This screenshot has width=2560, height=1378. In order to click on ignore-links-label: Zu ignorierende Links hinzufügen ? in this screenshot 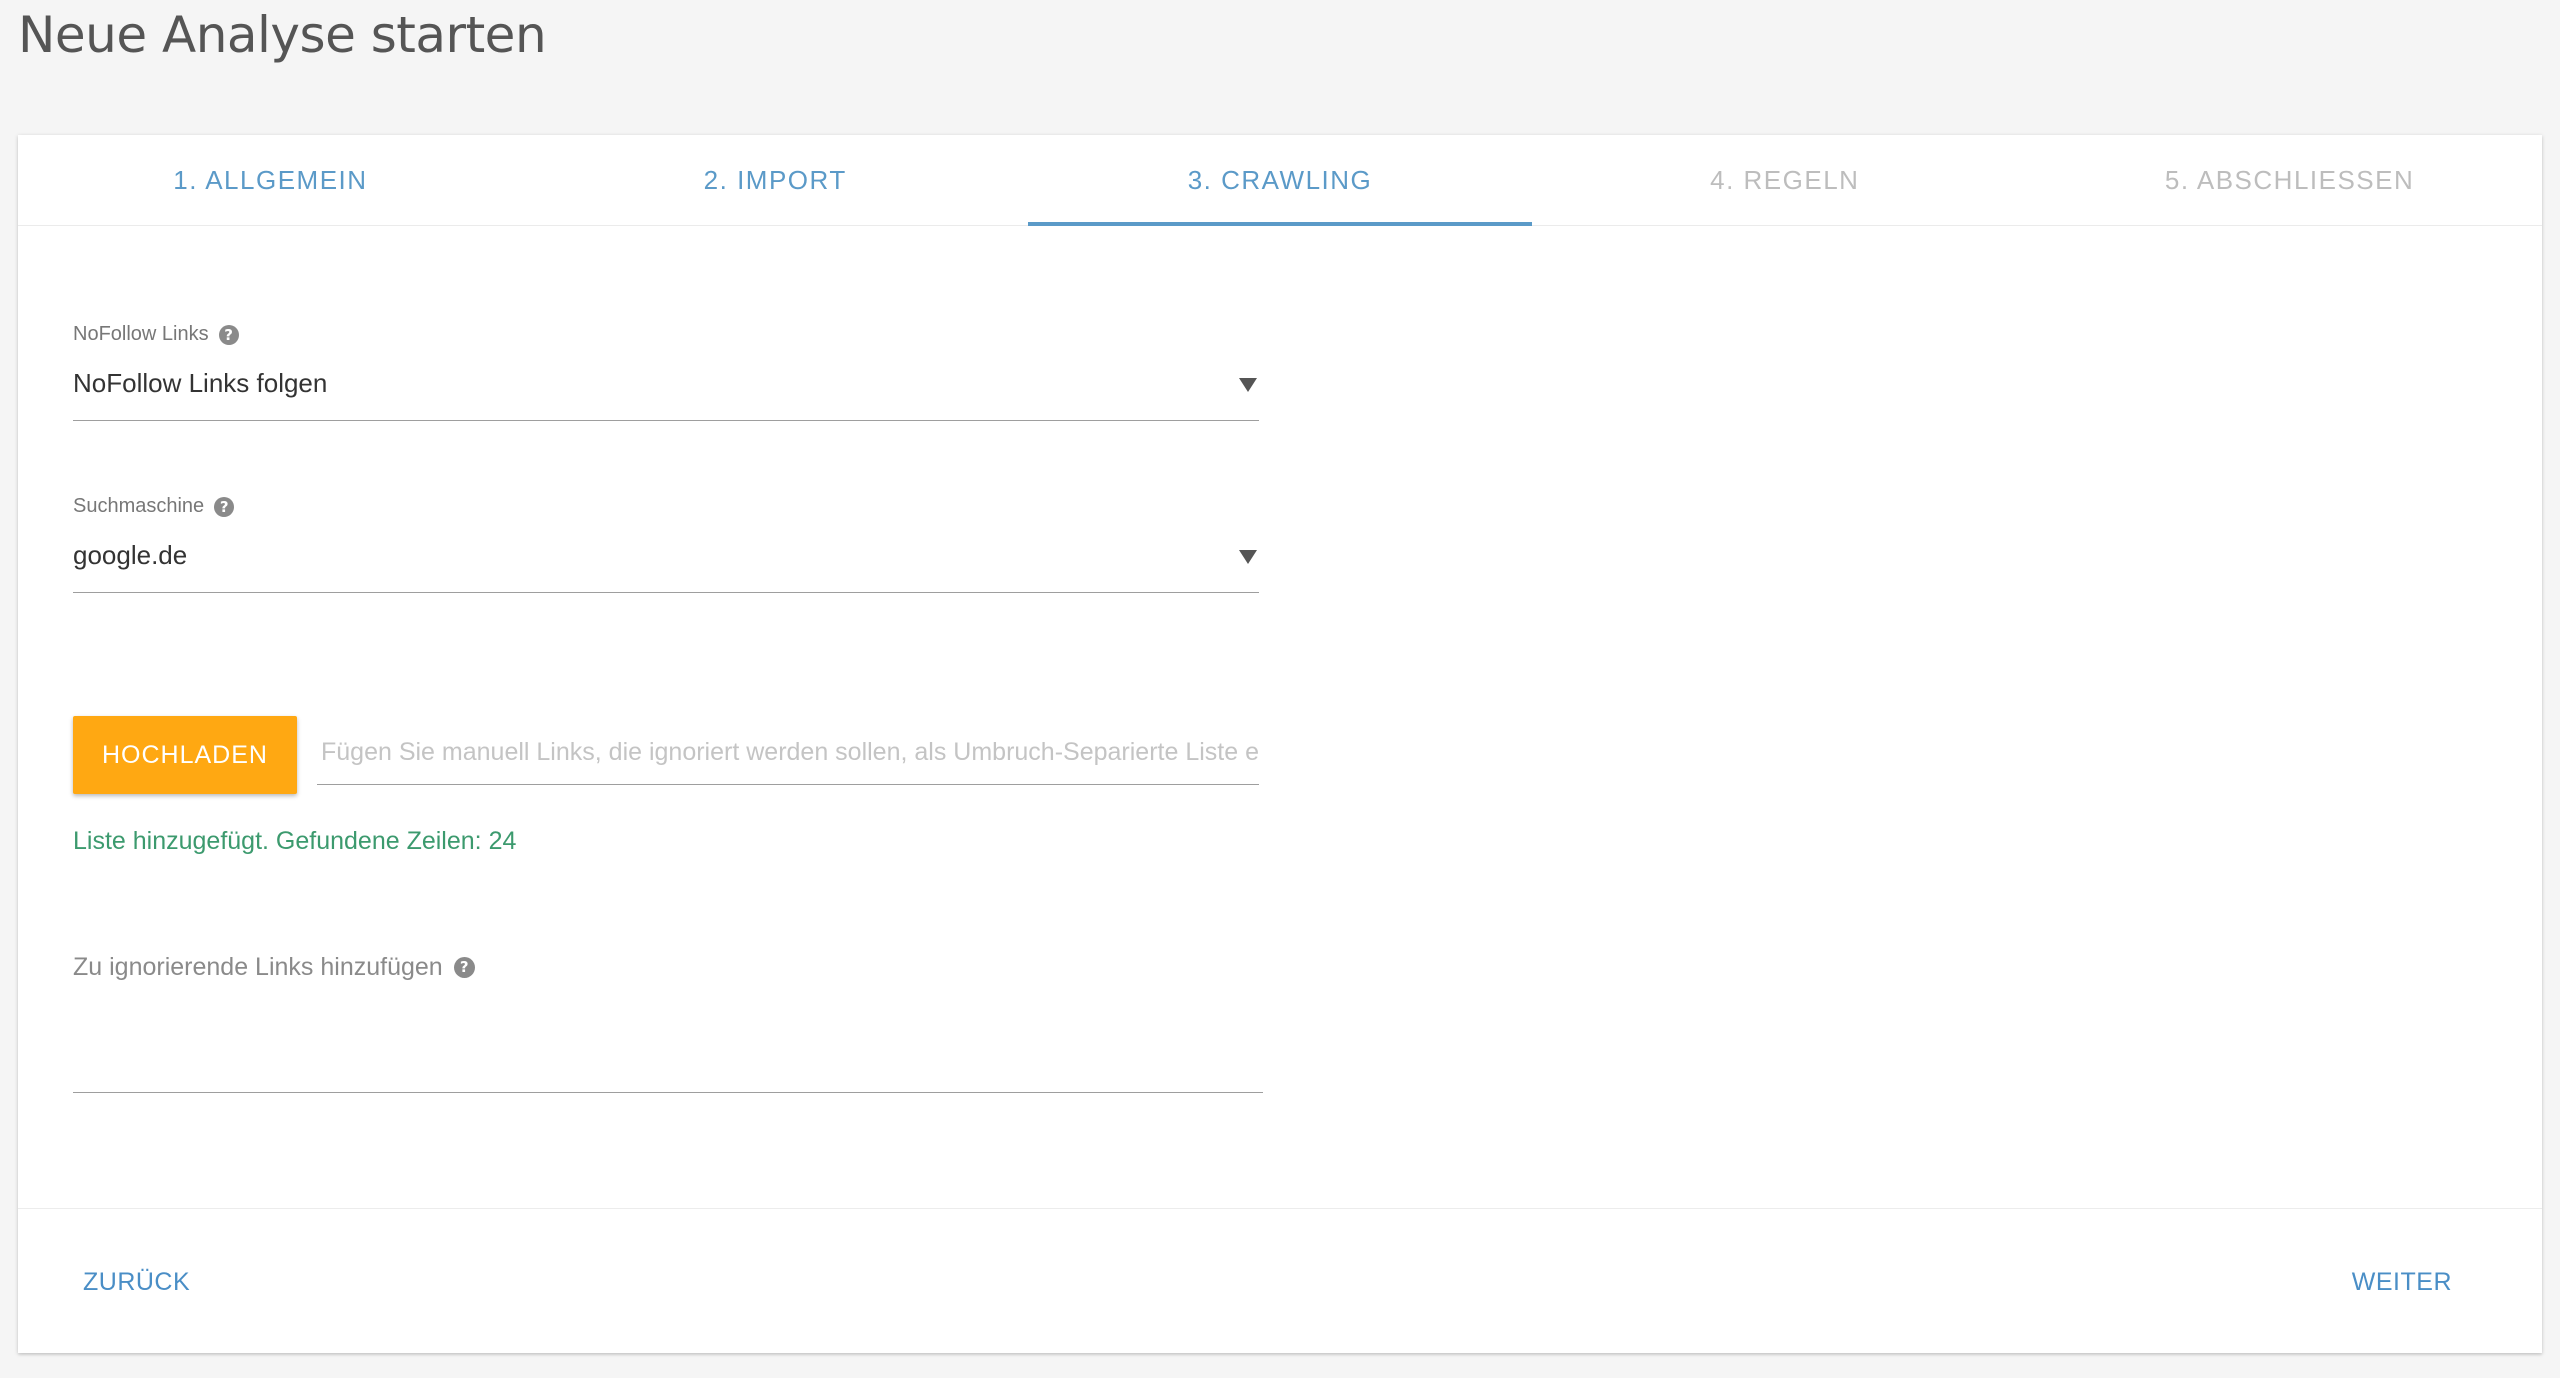, I will do `click(274, 967)`.